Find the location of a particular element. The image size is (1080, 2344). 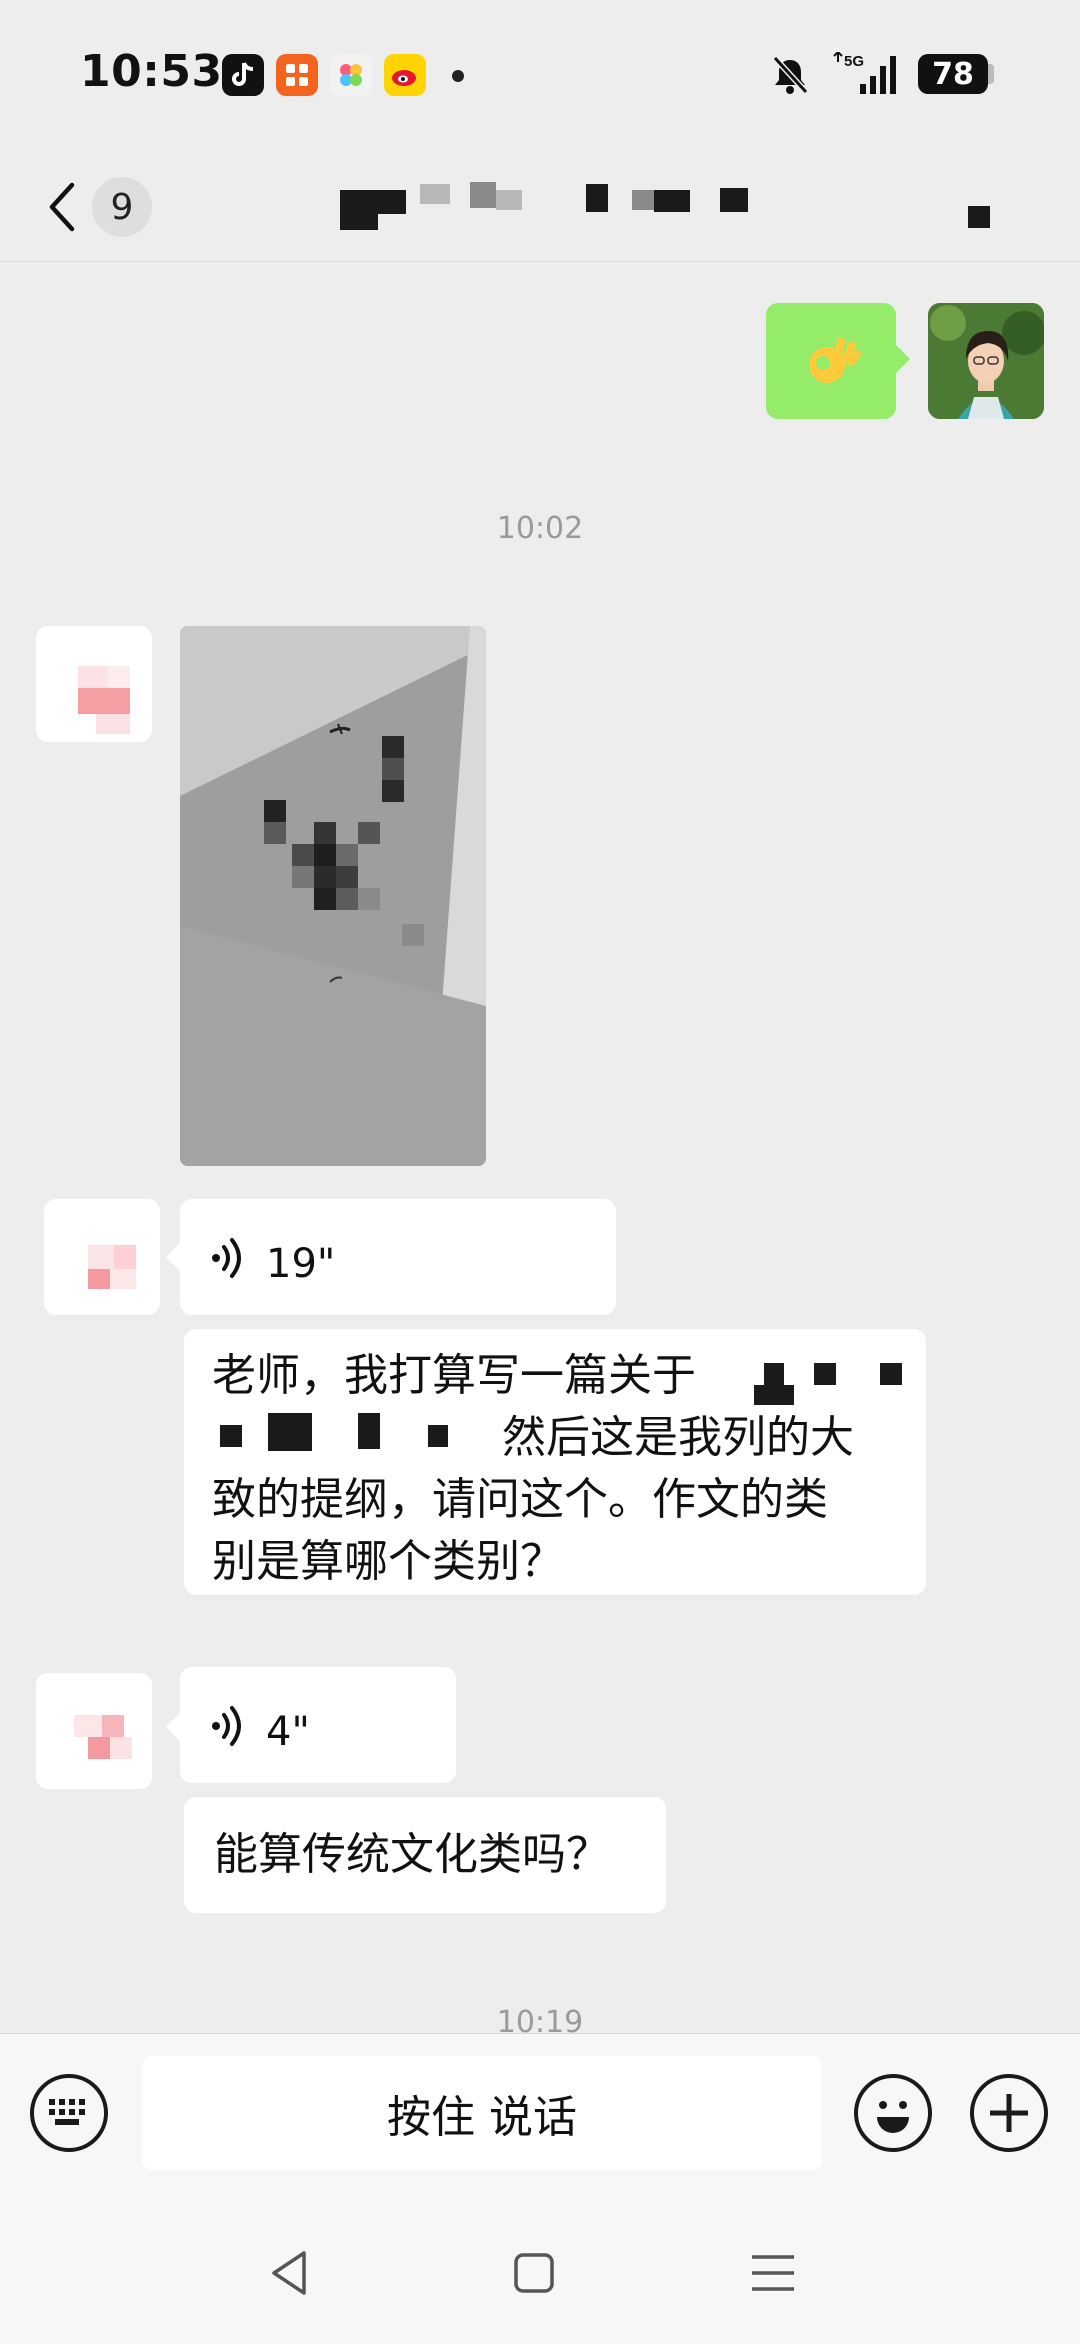

status-time: 10:53 is located at coordinates (151, 71).